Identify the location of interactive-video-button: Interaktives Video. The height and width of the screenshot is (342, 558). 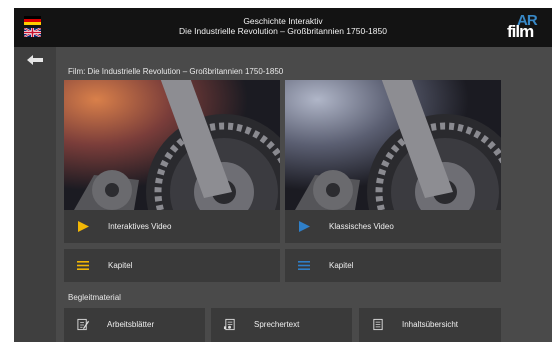
(172, 226).